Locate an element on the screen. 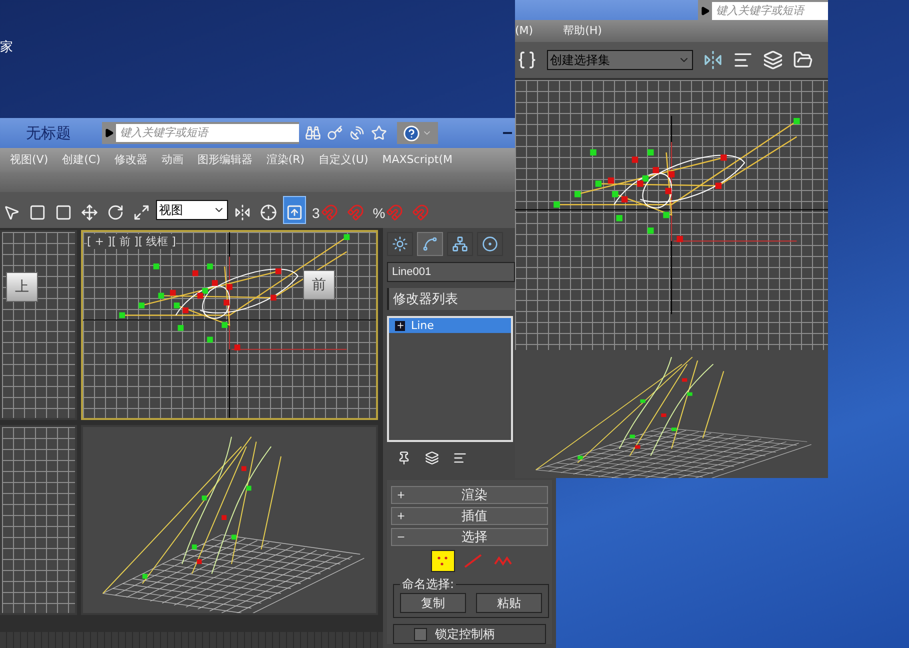  viewport is located at coordinates (38, 520).